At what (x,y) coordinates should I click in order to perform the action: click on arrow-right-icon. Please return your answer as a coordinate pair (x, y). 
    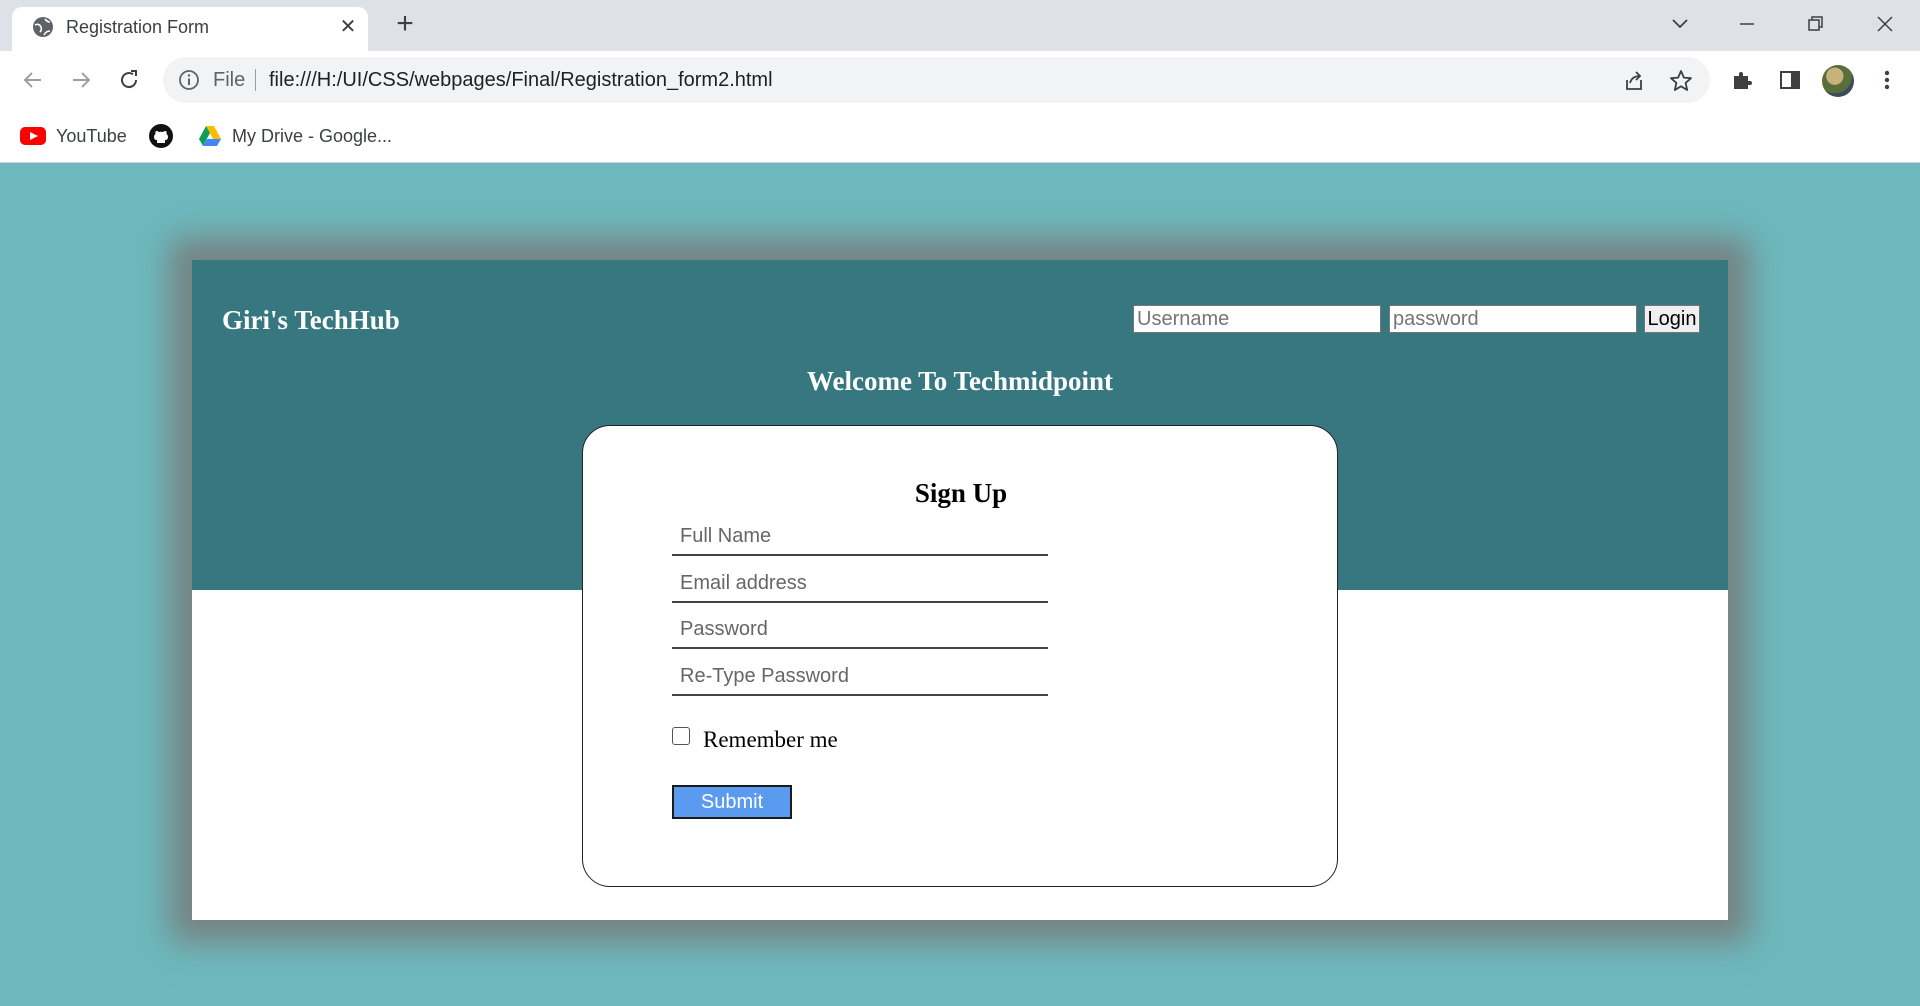
    Looking at the image, I should click on (82, 80).